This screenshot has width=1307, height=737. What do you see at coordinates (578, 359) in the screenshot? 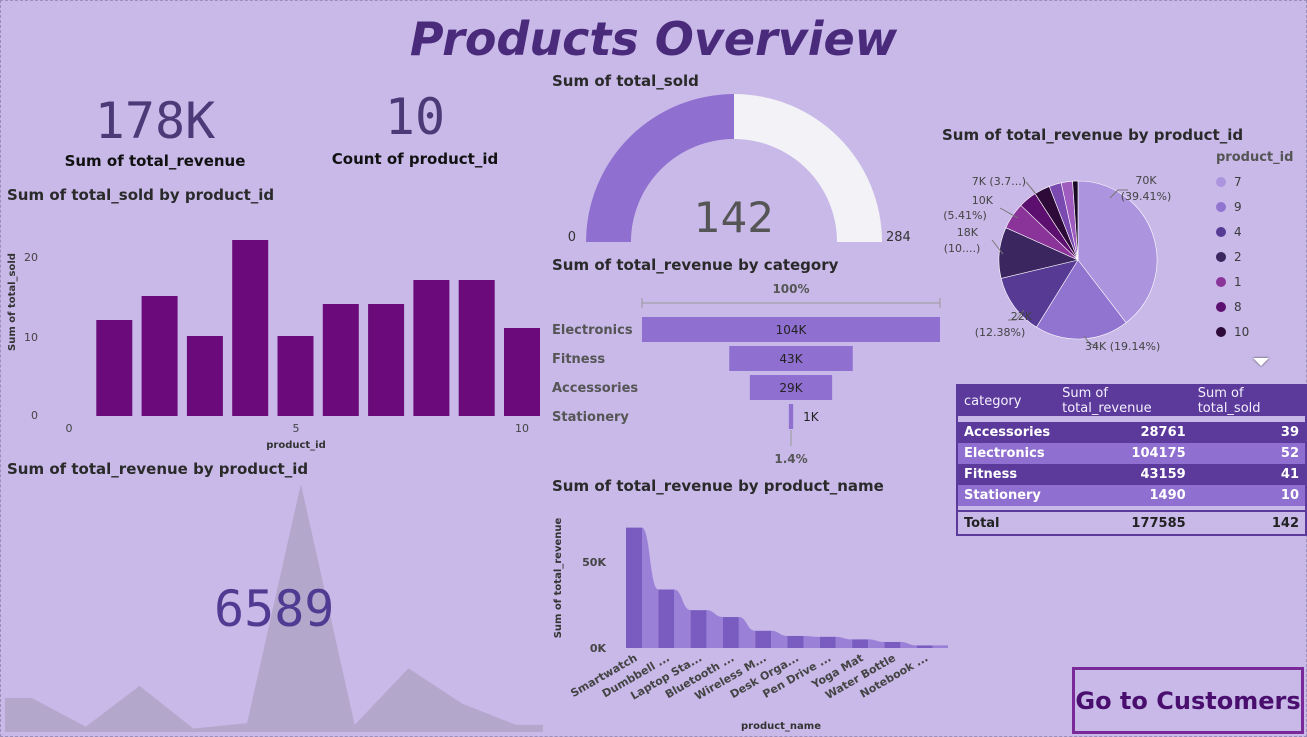
I see `funnel-label-fitness: Fitness` at bounding box center [578, 359].